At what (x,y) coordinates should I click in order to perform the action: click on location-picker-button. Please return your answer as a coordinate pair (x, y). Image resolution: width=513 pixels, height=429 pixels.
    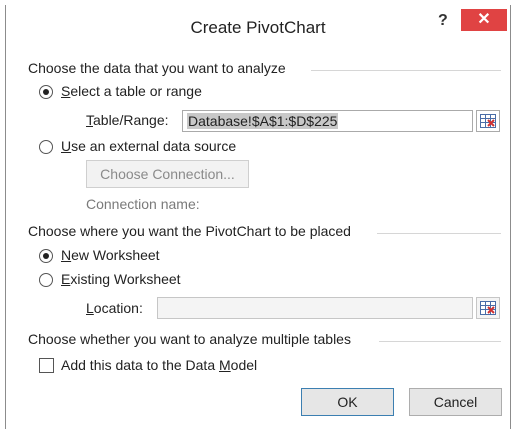
    Looking at the image, I should click on (488, 308).